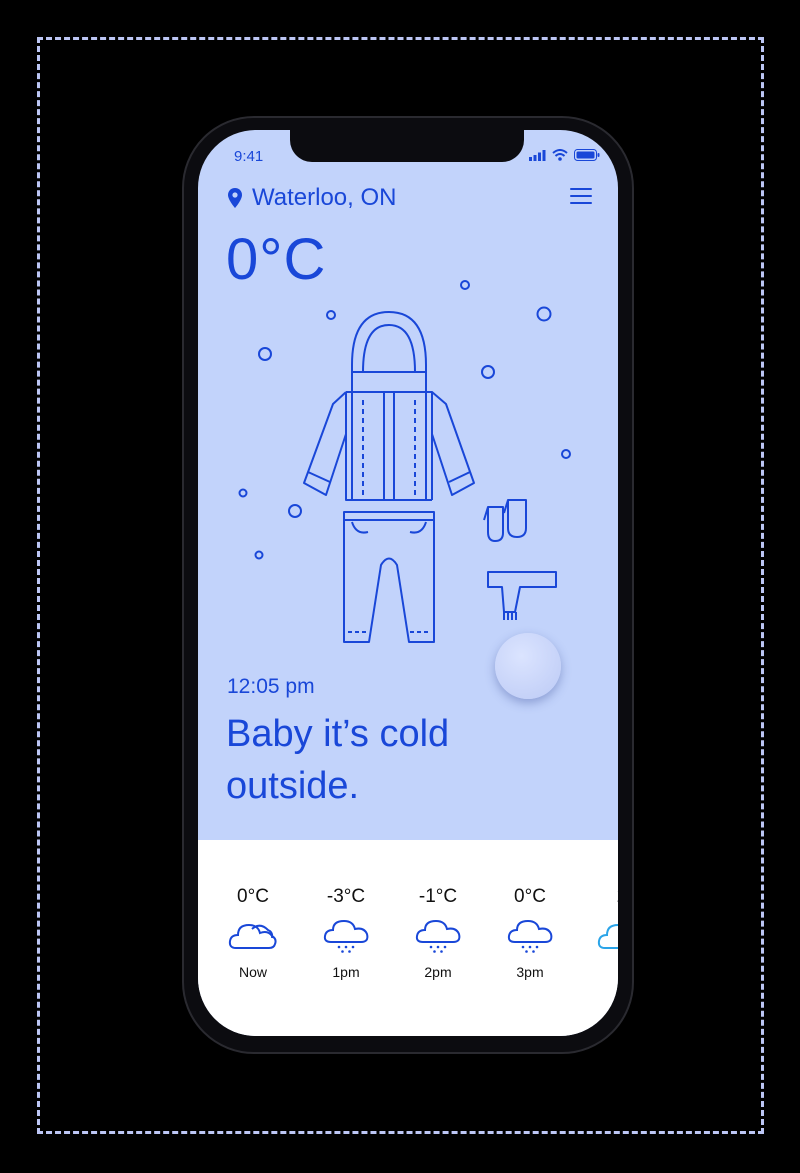 The height and width of the screenshot is (1173, 800). Describe the element at coordinates (407, 146) in the screenshot. I see `notch` at that location.